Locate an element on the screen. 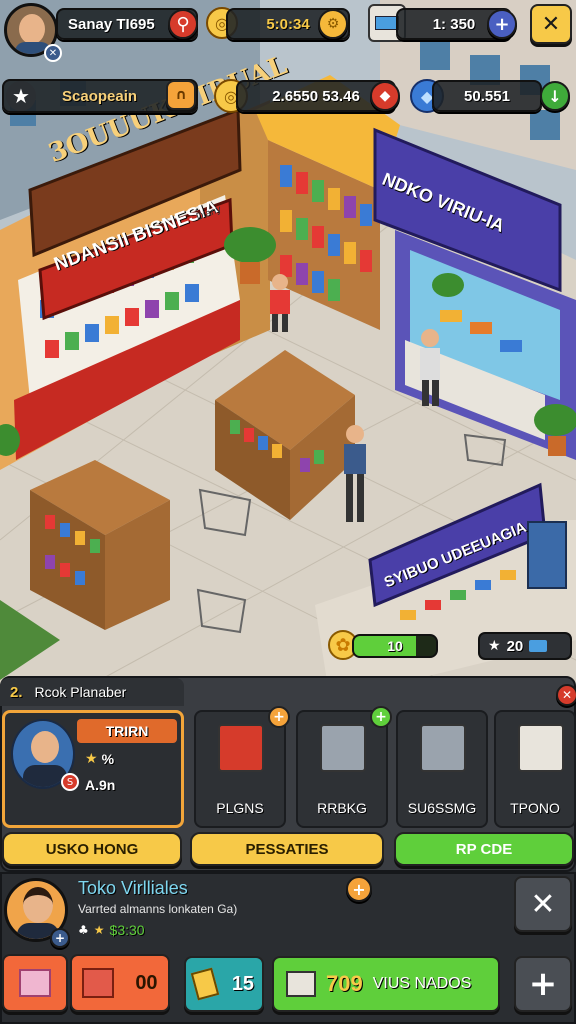 The width and height of the screenshot is (576, 1024). manager-name-band: TRIRN is located at coordinates (127, 731).